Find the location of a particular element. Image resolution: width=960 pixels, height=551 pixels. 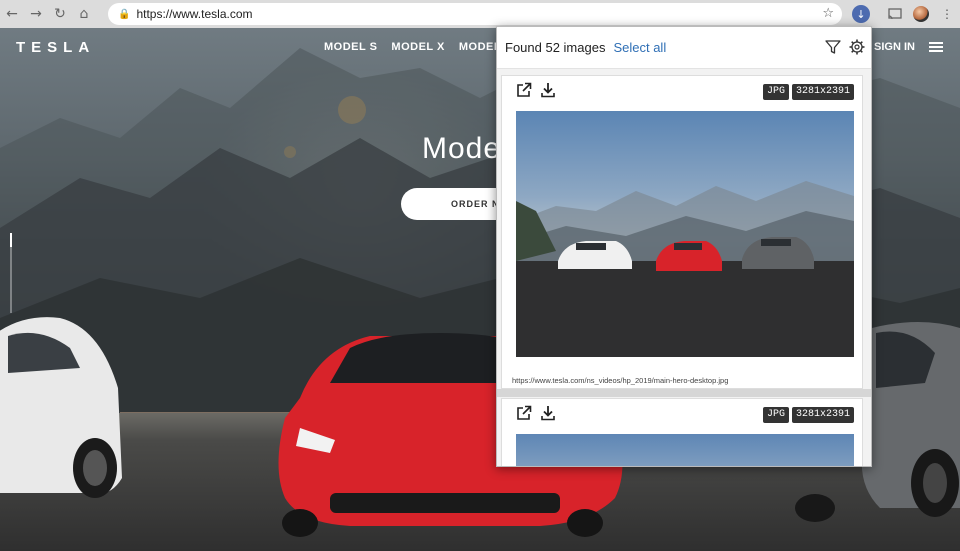

site-account-area: SIGN IN is located at coordinates (908, 47).